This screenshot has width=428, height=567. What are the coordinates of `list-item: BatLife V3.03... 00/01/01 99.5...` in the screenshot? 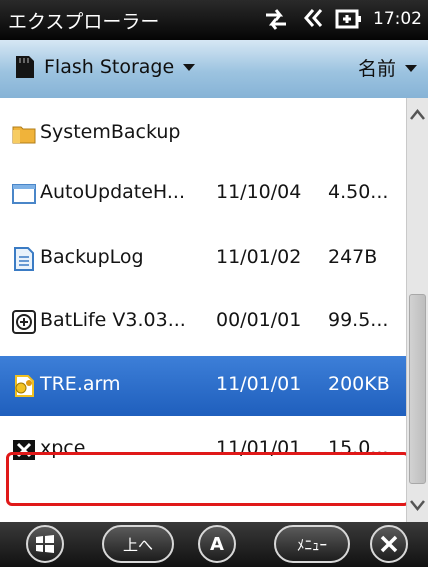 It's located at (203, 322).